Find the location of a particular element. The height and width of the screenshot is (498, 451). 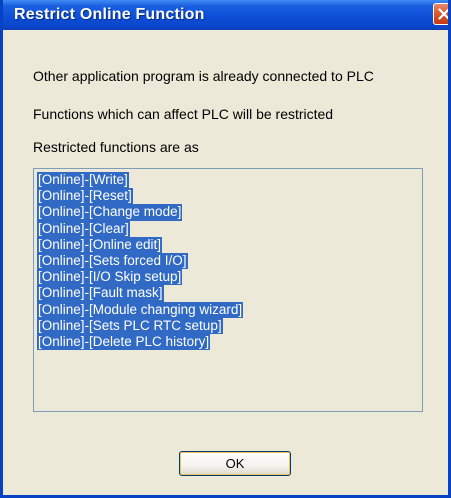

list-item: [Online]-[Write] is located at coordinates (83, 180).